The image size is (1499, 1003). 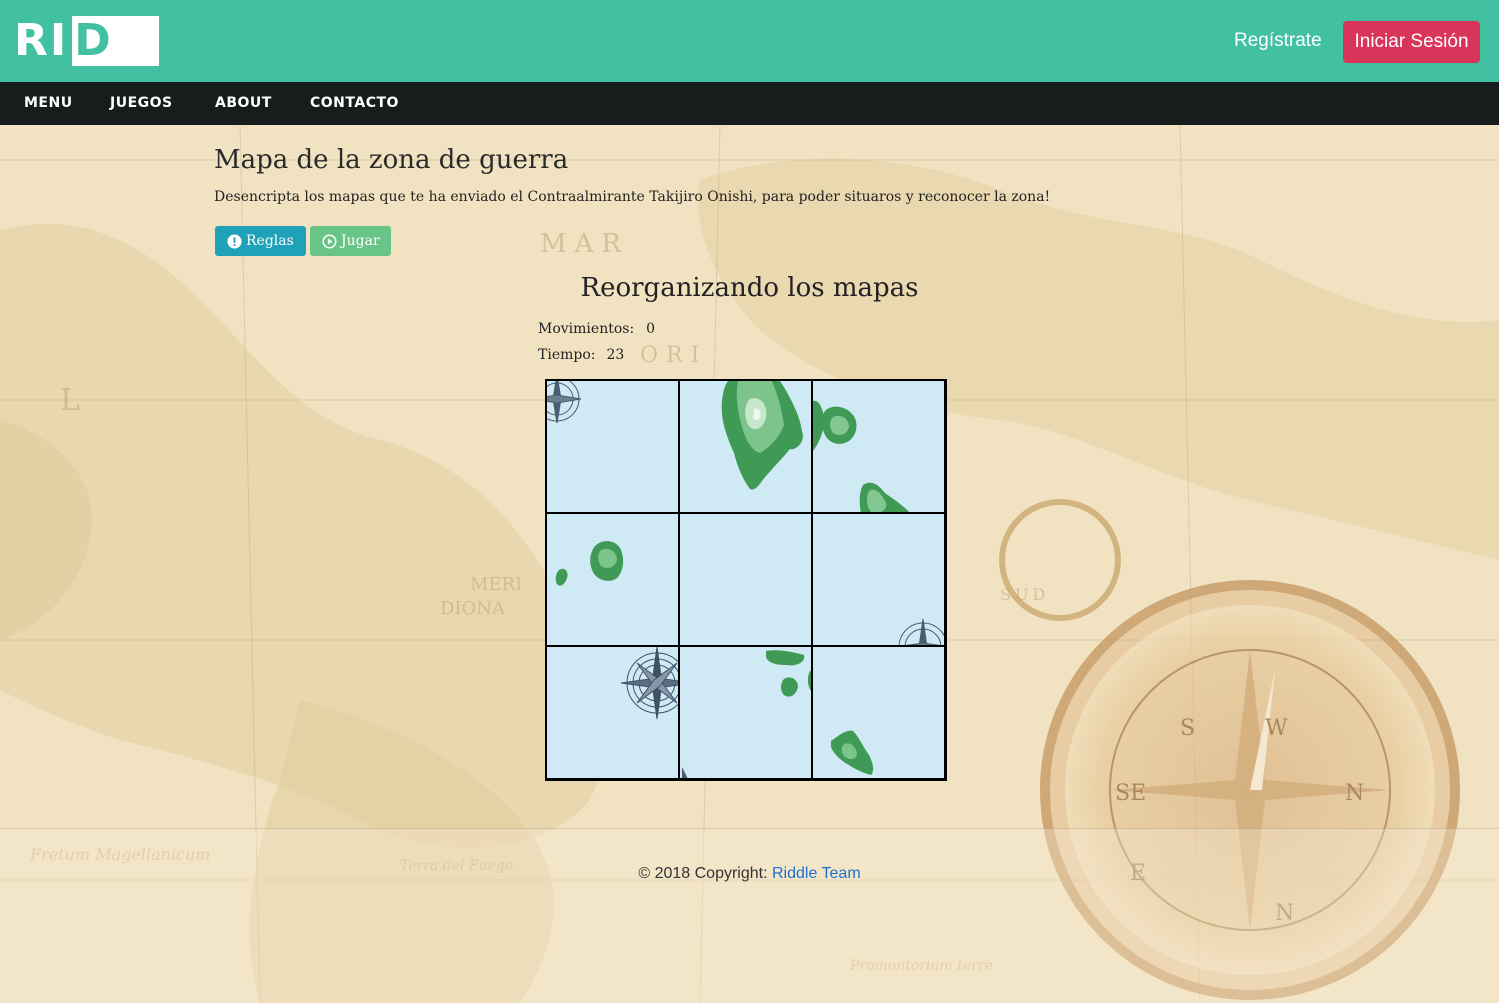 What do you see at coordinates (749, 288) in the screenshot?
I see `game-title: Reorganizando los mapas` at bounding box center [749, 288].